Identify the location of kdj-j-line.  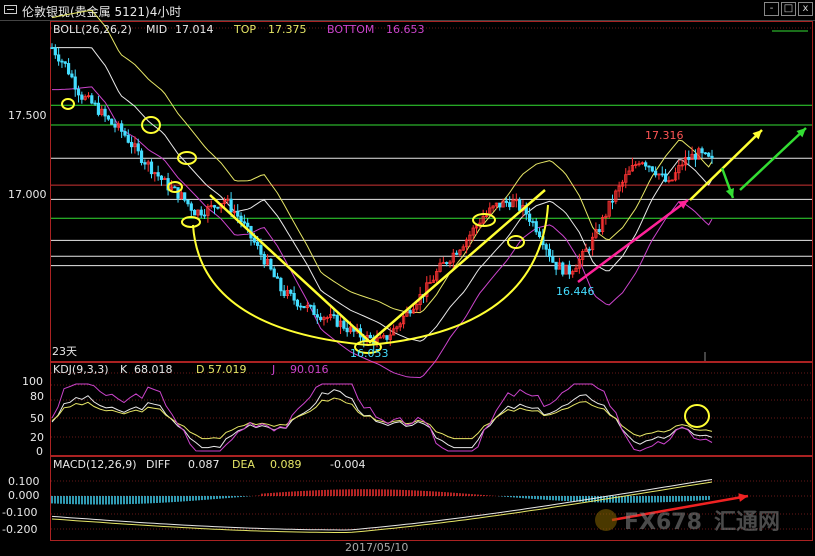
(382, 417).